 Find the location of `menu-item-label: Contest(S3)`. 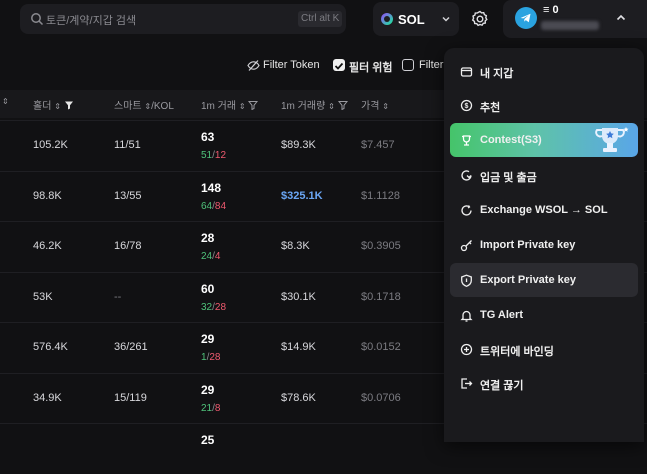

menu-item-label: Contest(S3) is located at coordinates (511, 140).